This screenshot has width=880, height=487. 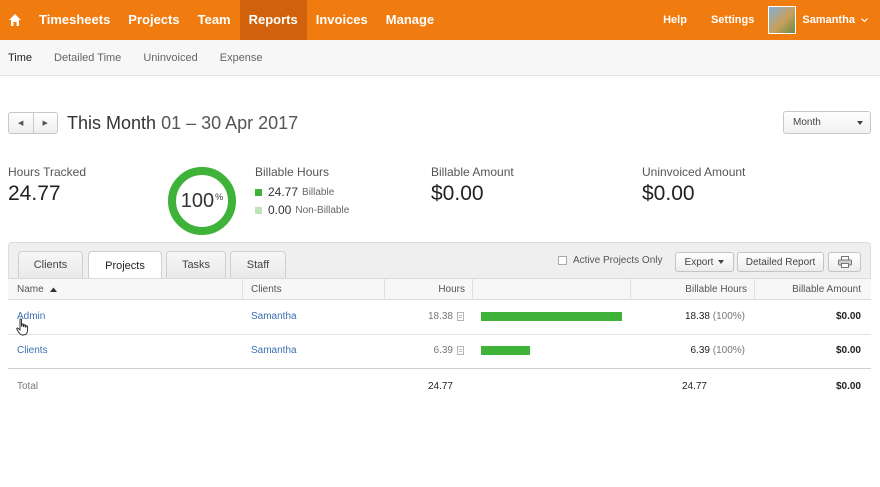 I want to click on legend-nonbillable: 0.00 Non-Billable, so click(x=302, y=210).